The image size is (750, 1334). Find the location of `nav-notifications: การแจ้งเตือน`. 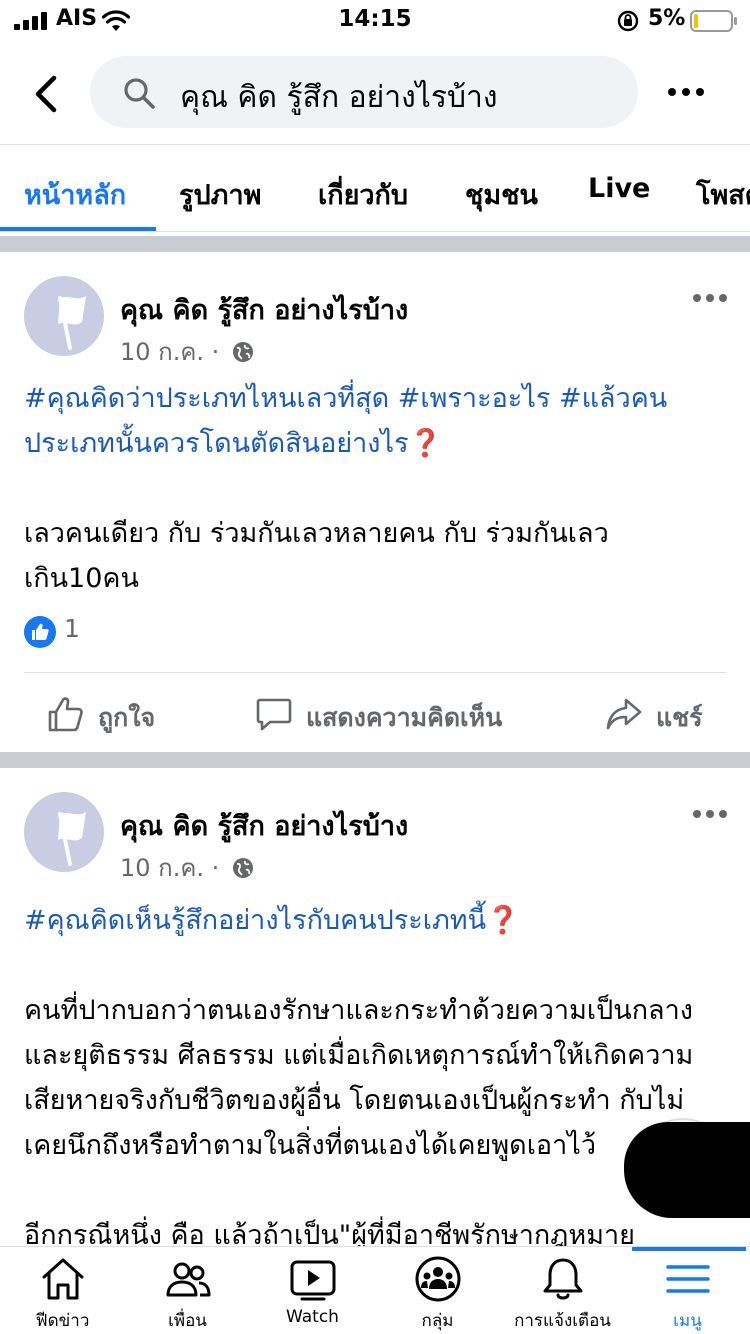

nav-notifications: การแจ้งเตือน is located at coordinates (562, 1290).